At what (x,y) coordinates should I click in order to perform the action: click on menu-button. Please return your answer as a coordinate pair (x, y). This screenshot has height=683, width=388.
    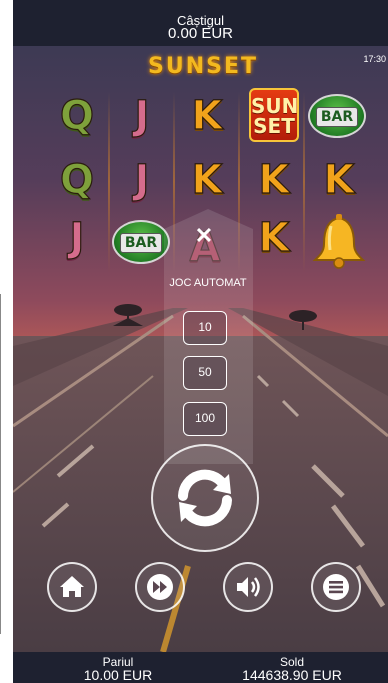
    Looking at the image, I should click on (336, 587).